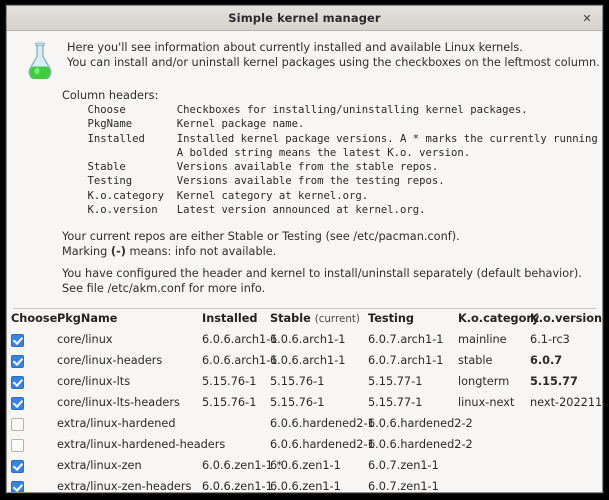  I want to click on close-icon: ✕, so click(587, 18).